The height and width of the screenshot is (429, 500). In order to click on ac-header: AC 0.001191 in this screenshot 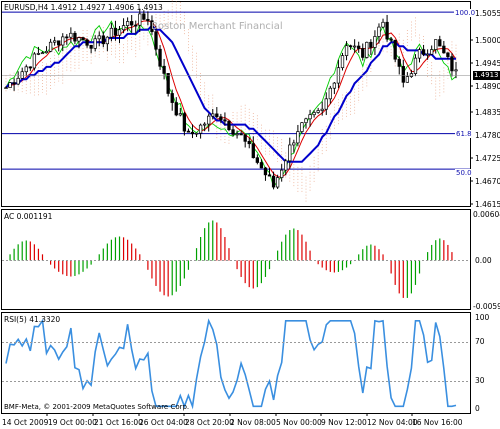, I will do `click(28, 216)`.